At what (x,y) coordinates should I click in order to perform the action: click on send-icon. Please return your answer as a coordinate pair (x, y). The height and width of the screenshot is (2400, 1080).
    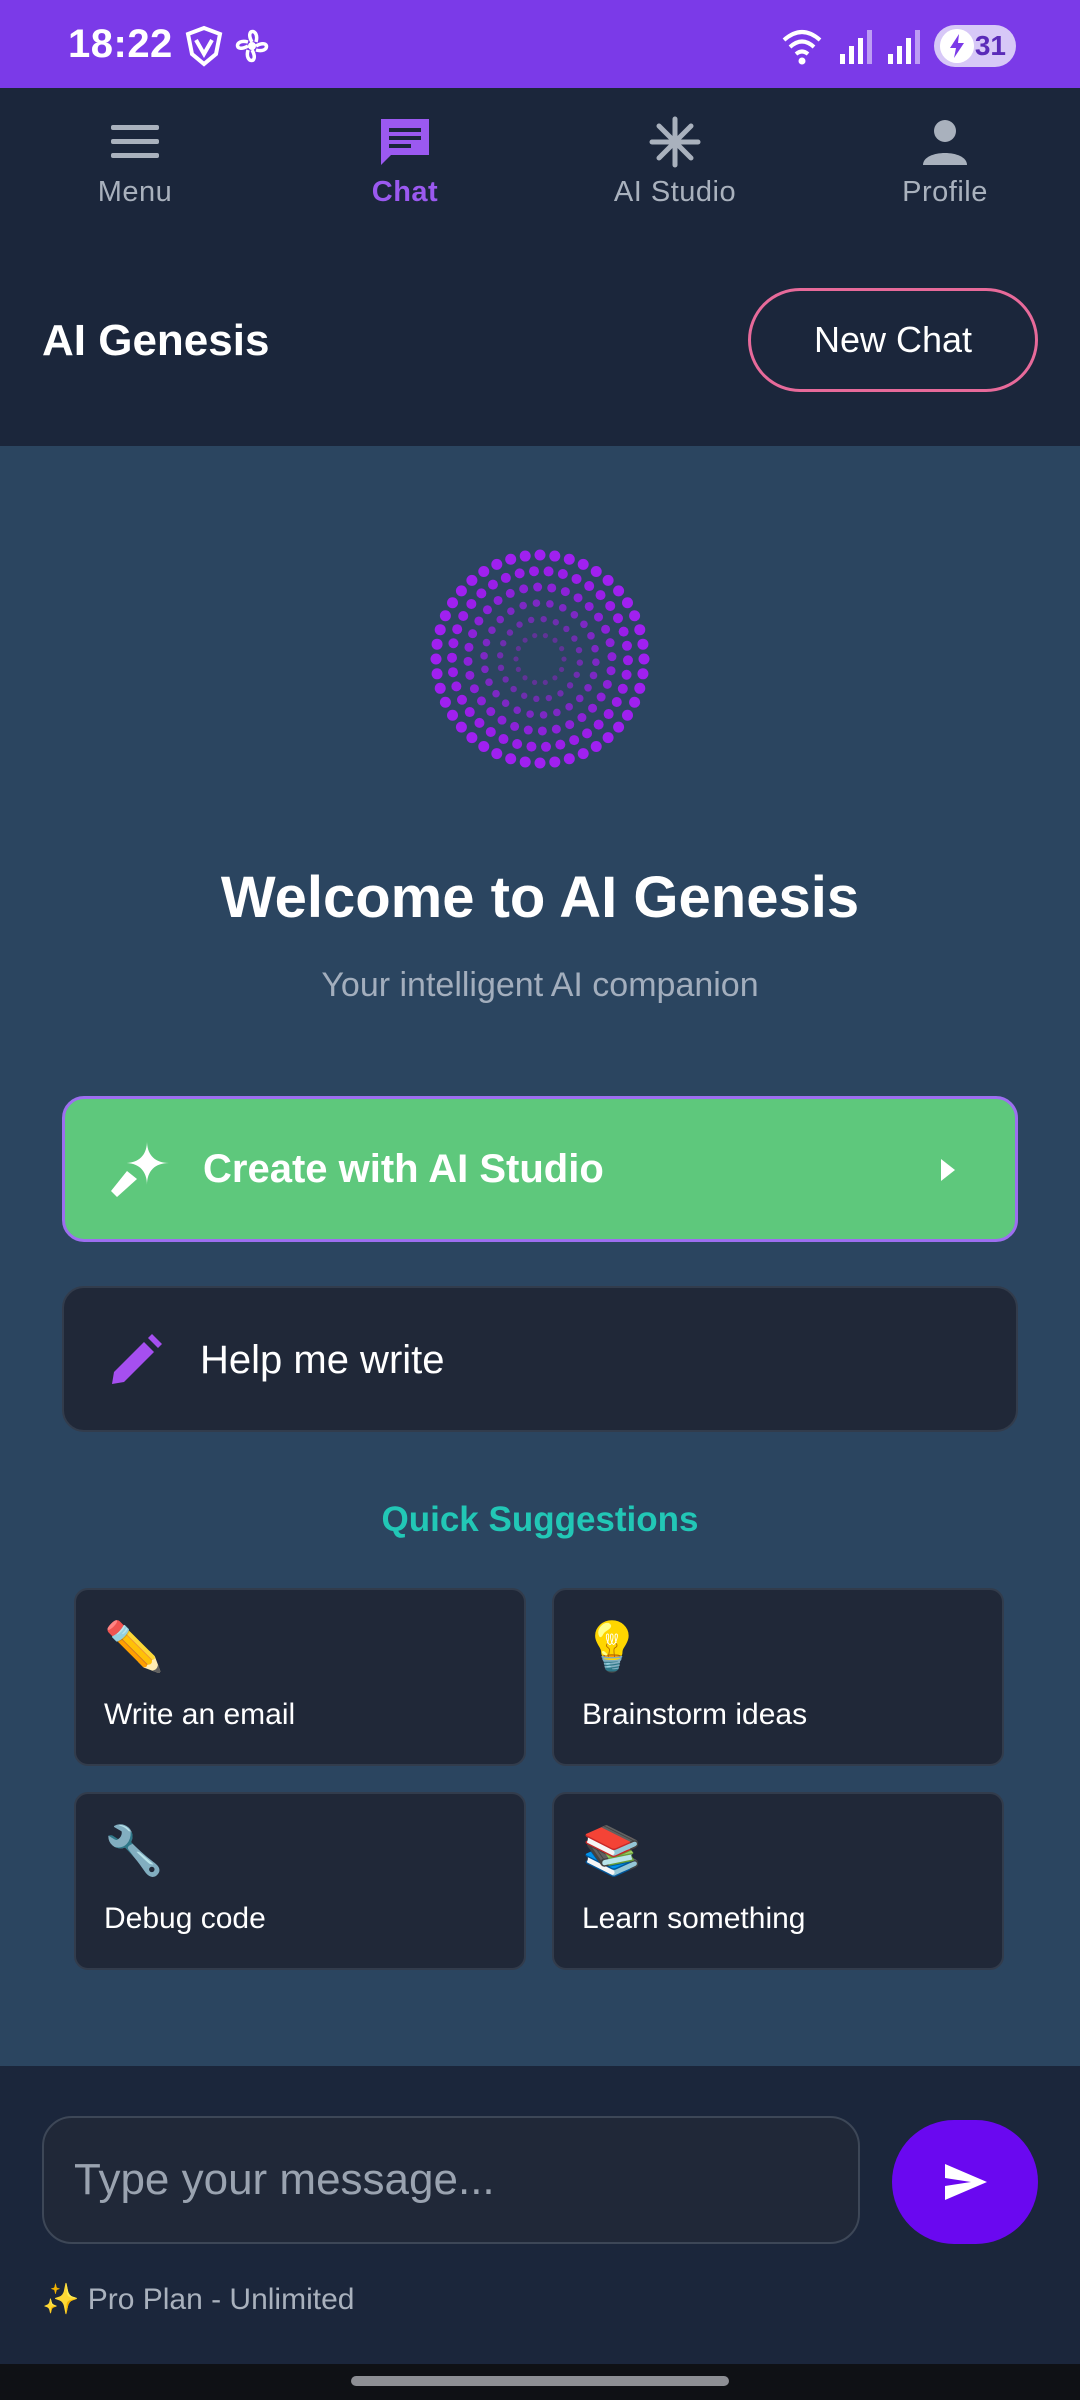
    Looking at the image, I should click on (966, 2182).